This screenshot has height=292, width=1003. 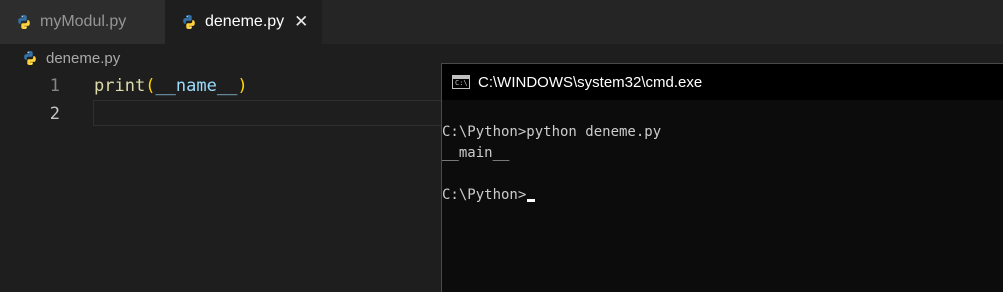 What do you see at coordinates (590, 82) in the screenshot?
I see `cmd-title: C:\WINDOWS\system32\cmd.exe` at bounding box center [590, 82].